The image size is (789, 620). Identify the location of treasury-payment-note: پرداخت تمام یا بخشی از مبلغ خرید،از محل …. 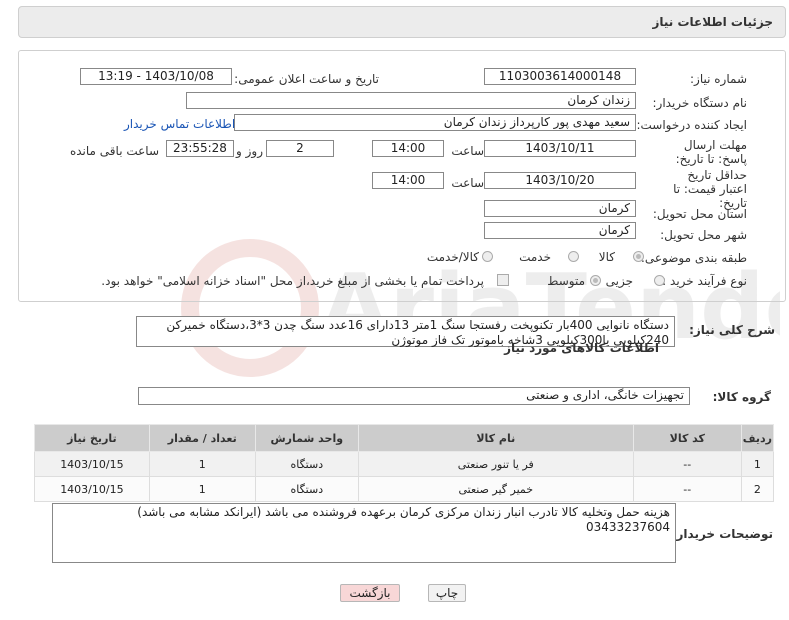
(292, 281).